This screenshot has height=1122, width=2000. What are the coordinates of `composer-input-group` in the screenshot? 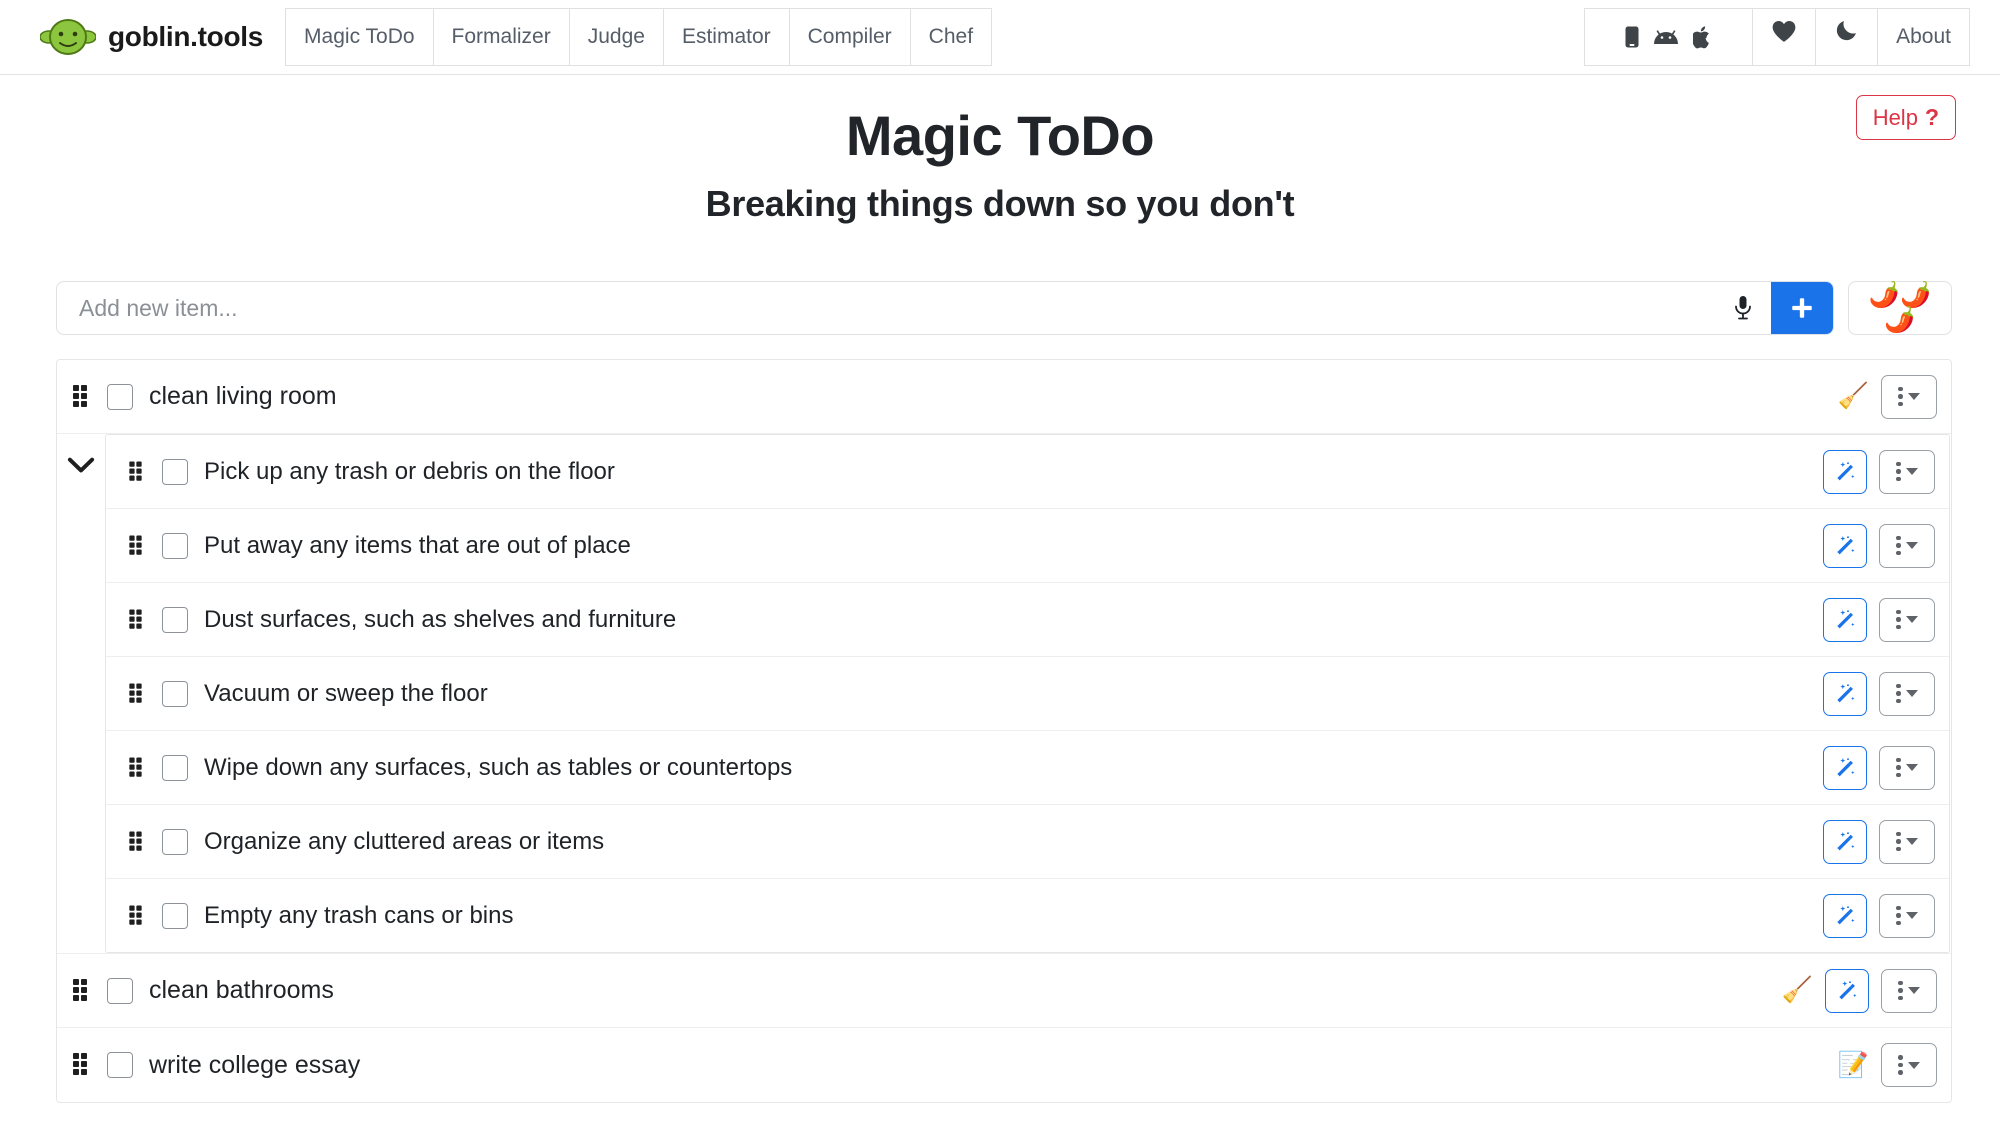 It's located at (945, 308).